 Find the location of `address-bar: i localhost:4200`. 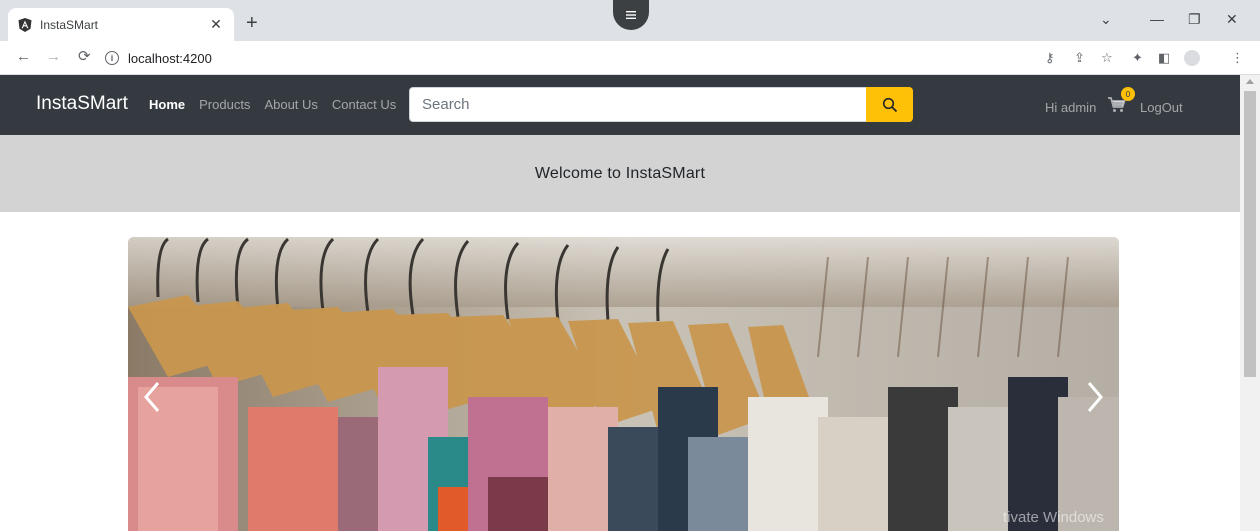

address-bar: i localhost:4200 is located at coordinates (565, 58).